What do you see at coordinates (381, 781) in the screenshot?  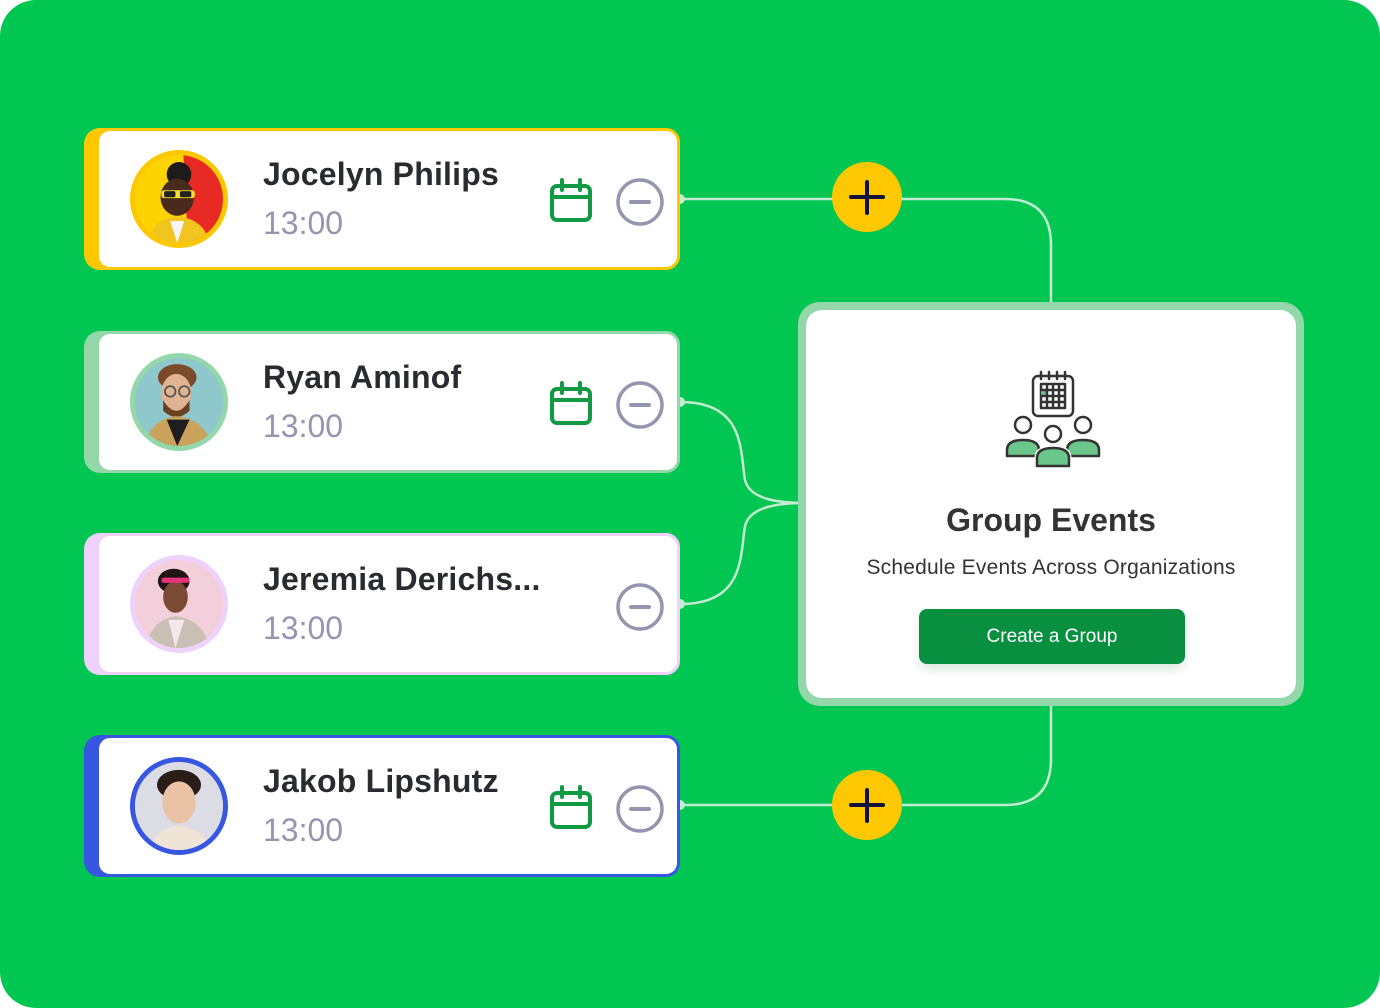 I see `person-name: Jakob Lipshutz` at bounding box center [381, 781].